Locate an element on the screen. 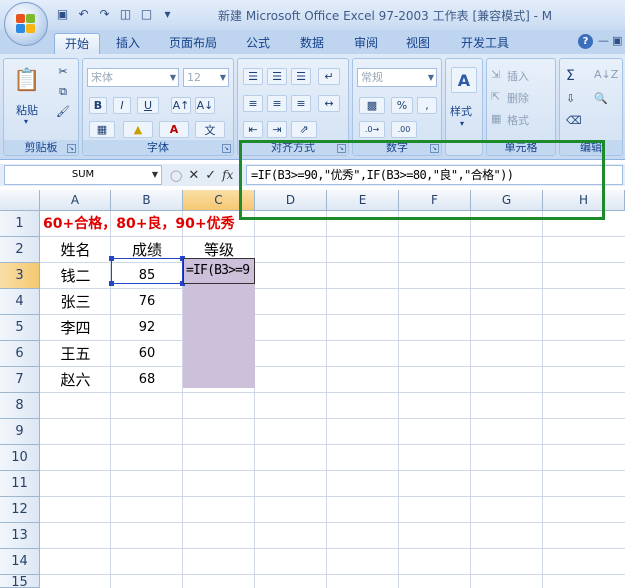  row-header: 12 is located at coordinates (20, 510).